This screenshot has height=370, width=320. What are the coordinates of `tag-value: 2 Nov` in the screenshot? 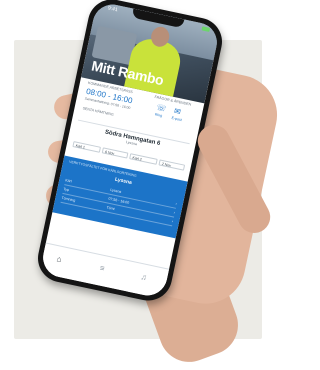 It's located at (172, 165).